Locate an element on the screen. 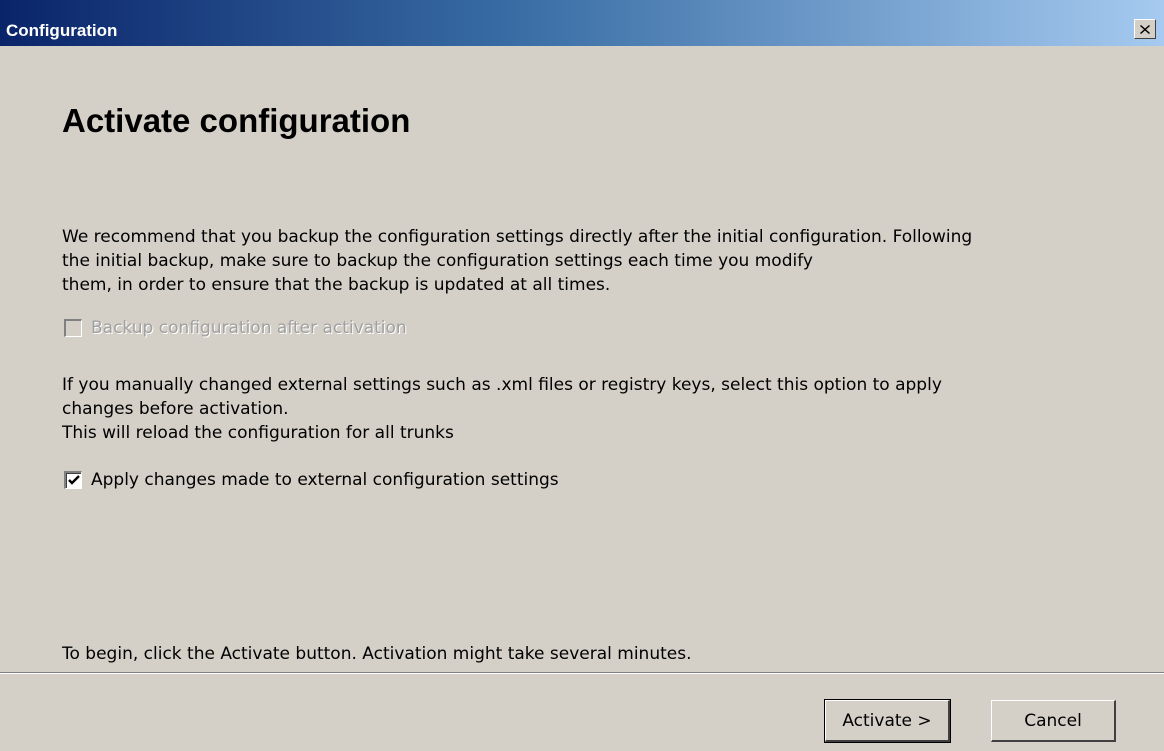 The height and width of the screenshot is (751, 1164). apply-external-changes-checkbox is located at coordinates (73, 480).